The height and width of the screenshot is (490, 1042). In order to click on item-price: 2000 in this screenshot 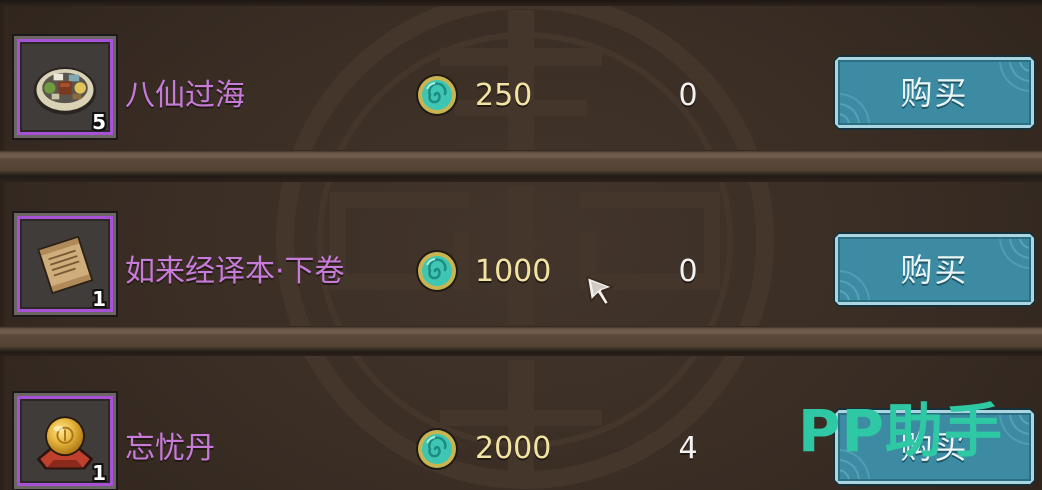, I will do `click(513, 448)`.